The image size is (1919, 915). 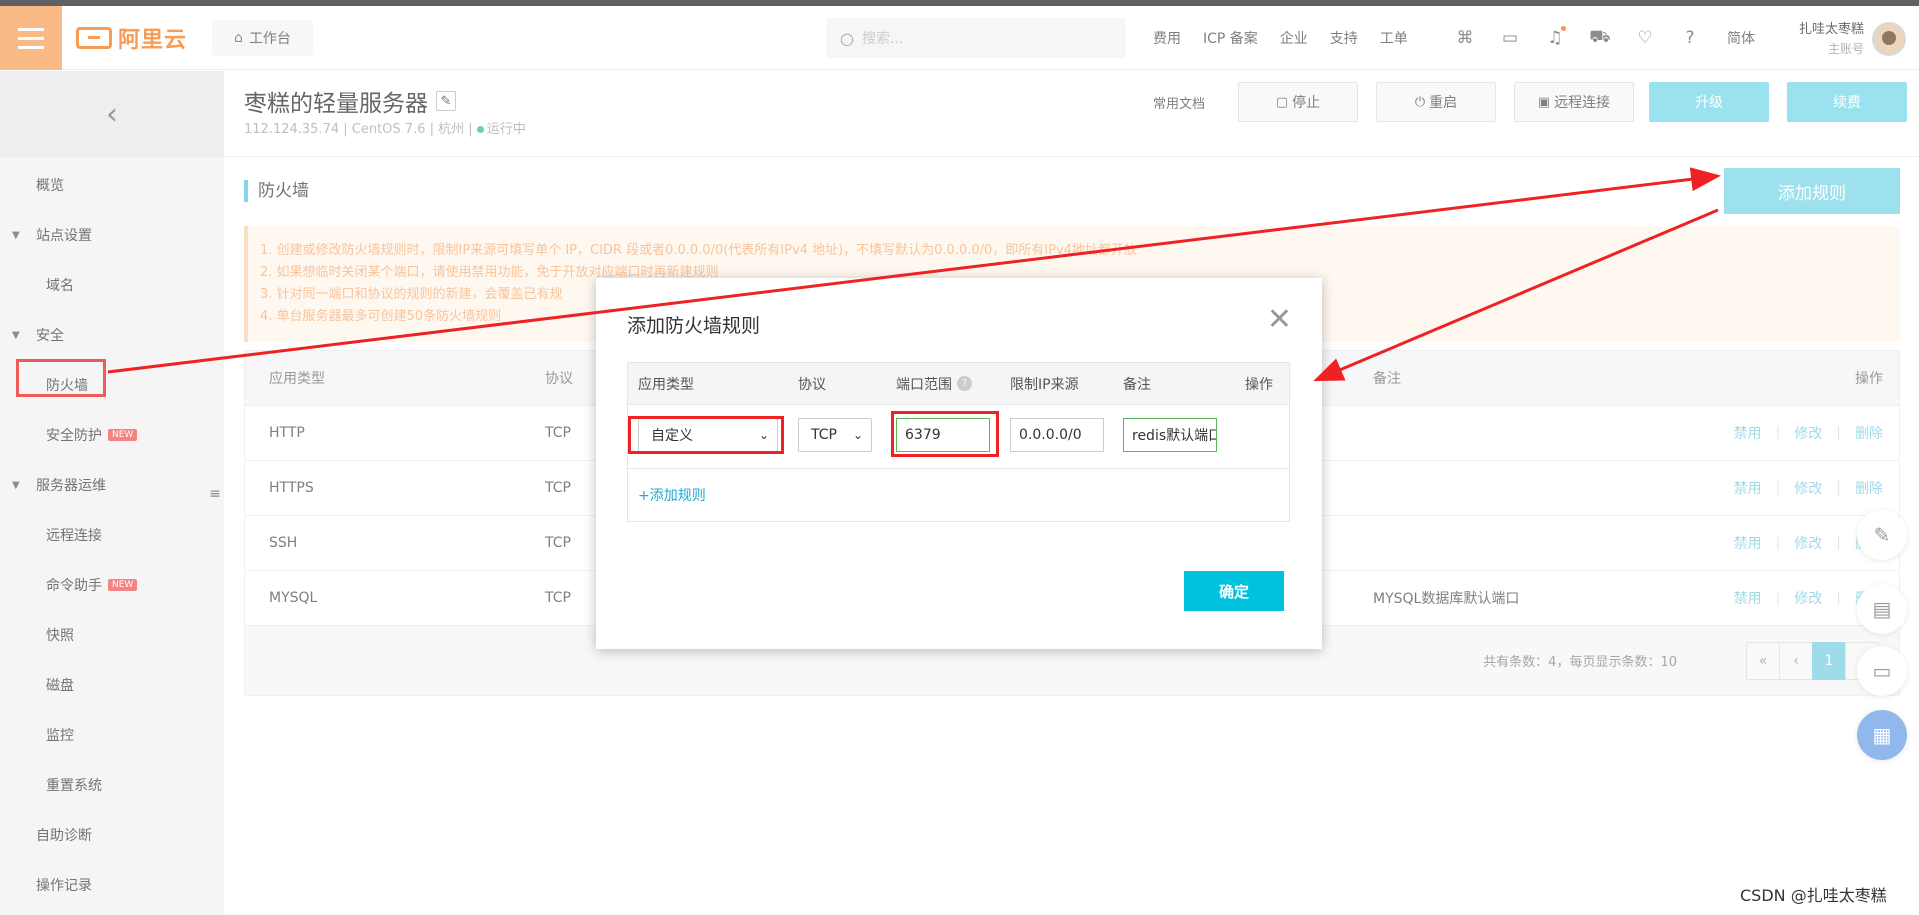 I want to click on close-icon: ✕, so click(x=1279, y=319).